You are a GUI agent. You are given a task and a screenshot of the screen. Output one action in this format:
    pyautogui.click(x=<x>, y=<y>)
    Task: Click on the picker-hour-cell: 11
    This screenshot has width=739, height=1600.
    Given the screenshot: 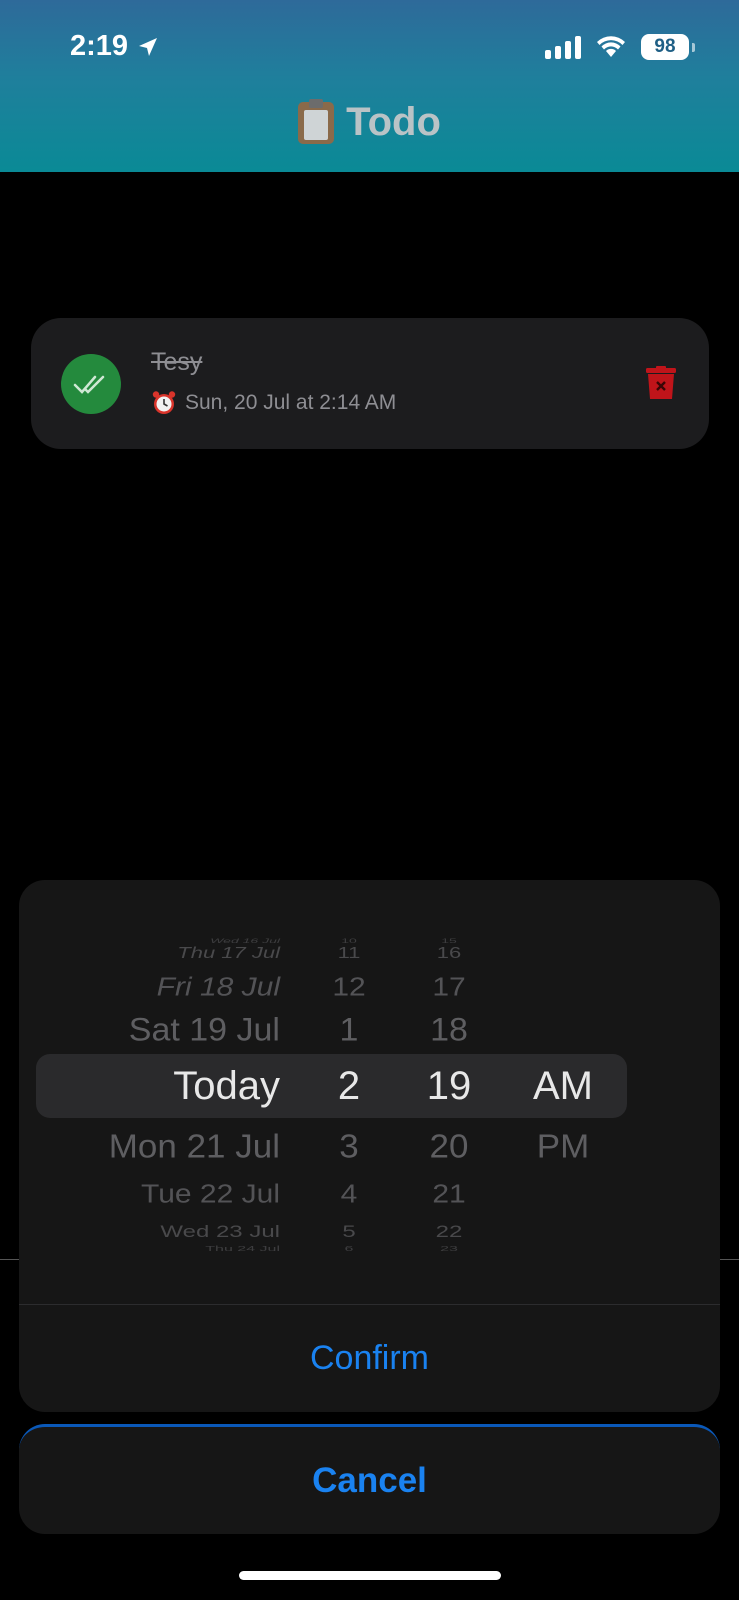 What is the action you would take?
    pyautogui.click(x=349, y=952)
    